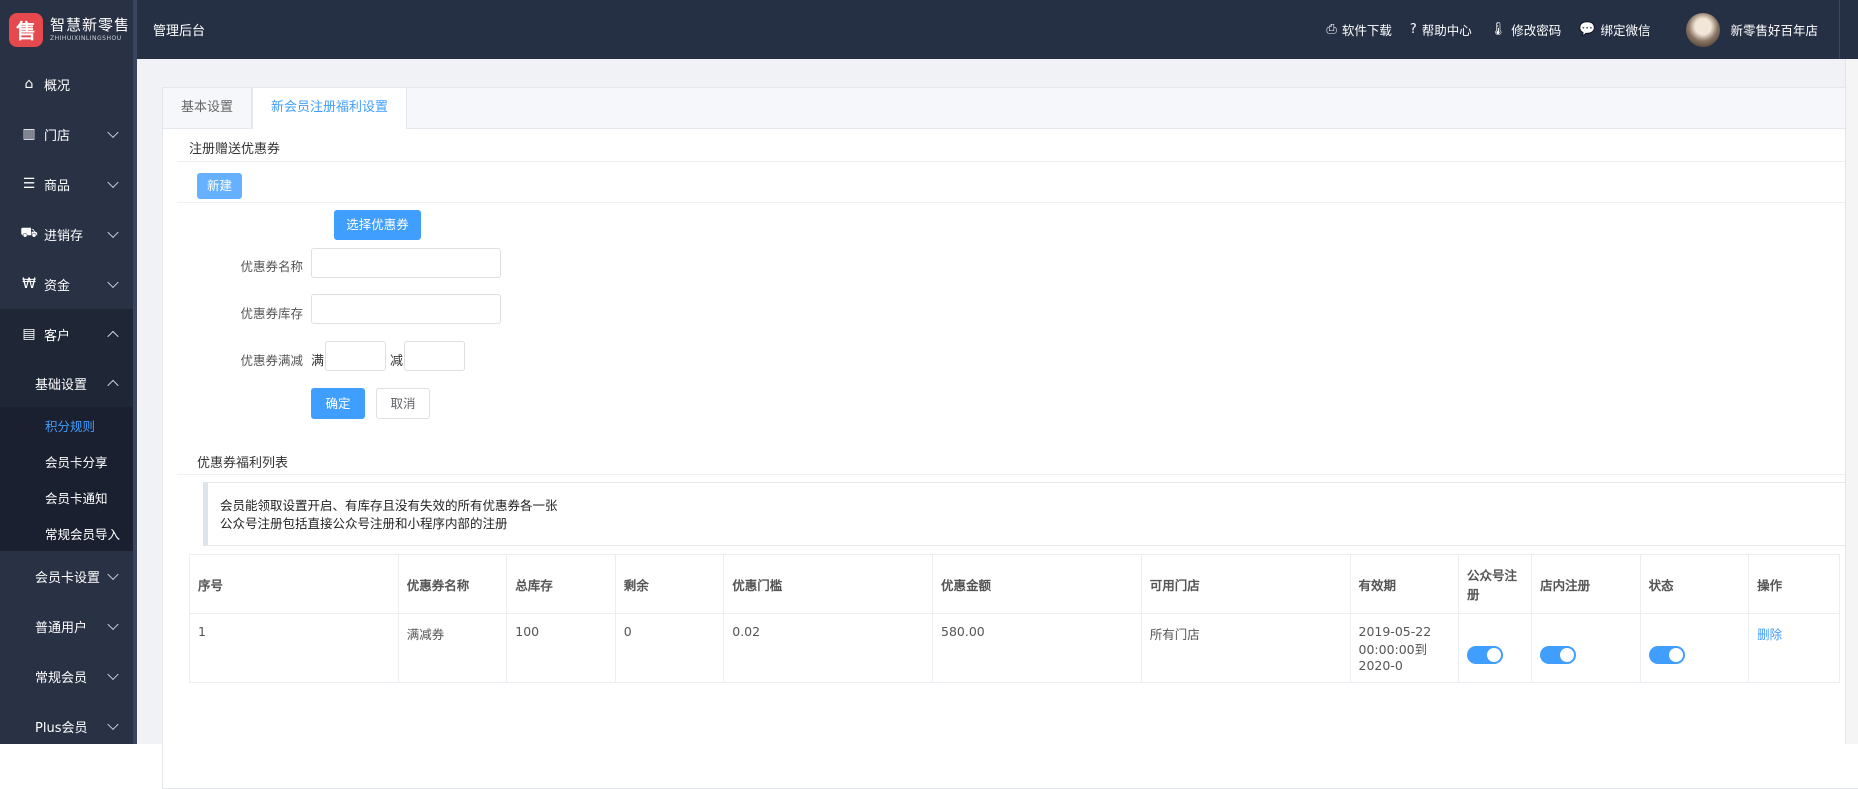  Describe the element at coordinates (1694, 584) in the screenshot. I see `column-header: 状态` at that location.